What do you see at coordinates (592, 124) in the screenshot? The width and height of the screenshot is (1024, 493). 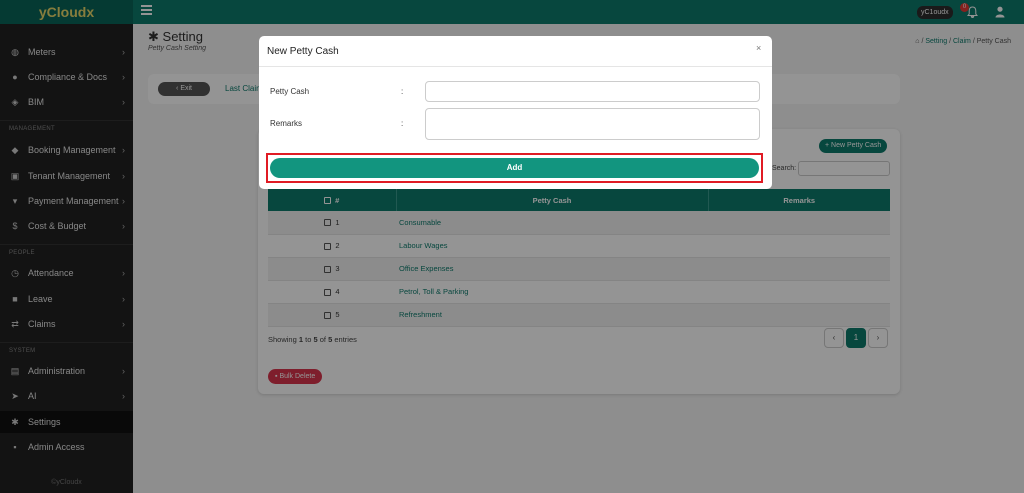 I see `remarks-textarea` at bounding box center [592, 124].